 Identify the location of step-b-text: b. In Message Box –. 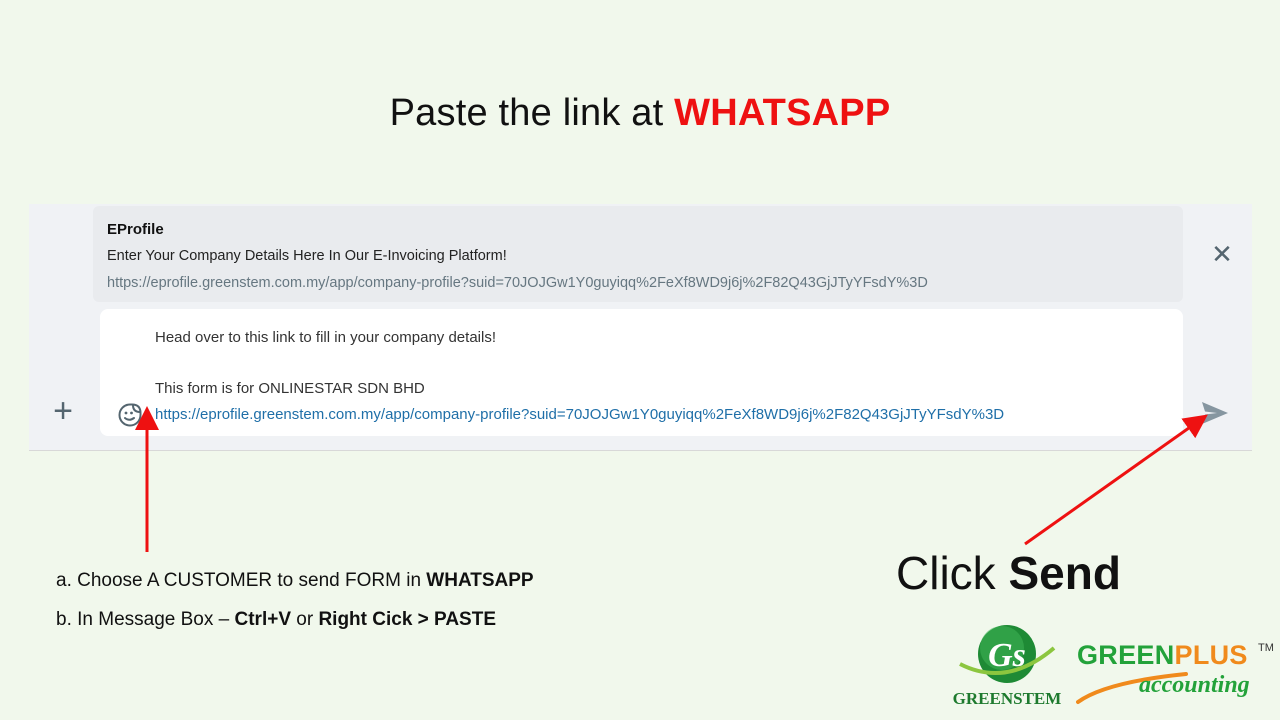
(145, 619).